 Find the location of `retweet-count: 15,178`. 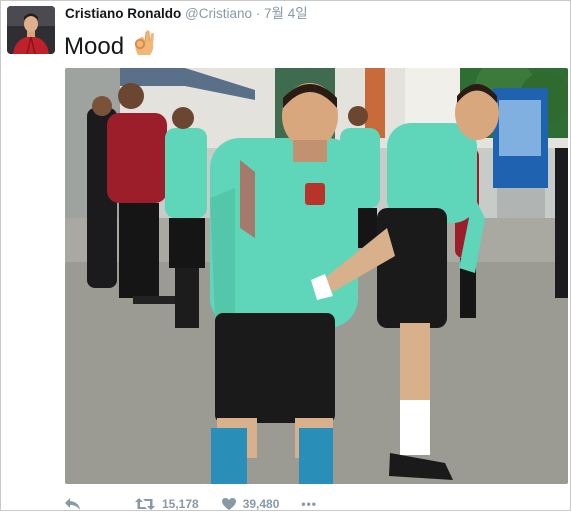

retweet-count: 15,178 is located at coordinates (180, 504).